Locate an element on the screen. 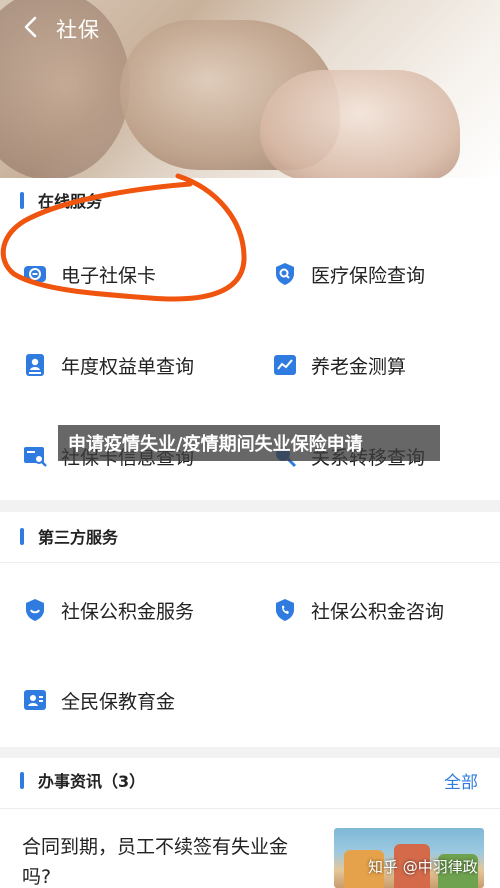  person-card-icon is located at coordinates (35, 700).